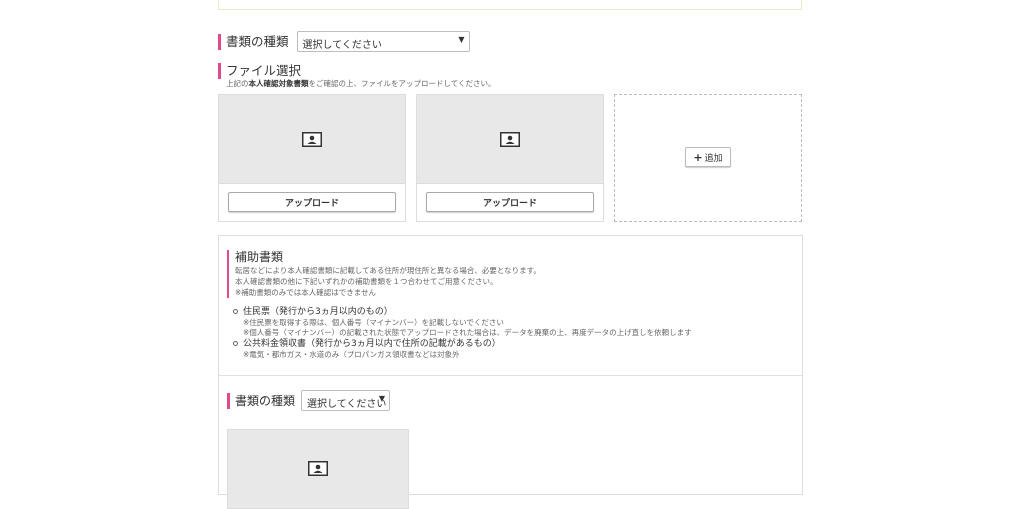  I want to click on auxiliary-upload-card, so click(318, 469).